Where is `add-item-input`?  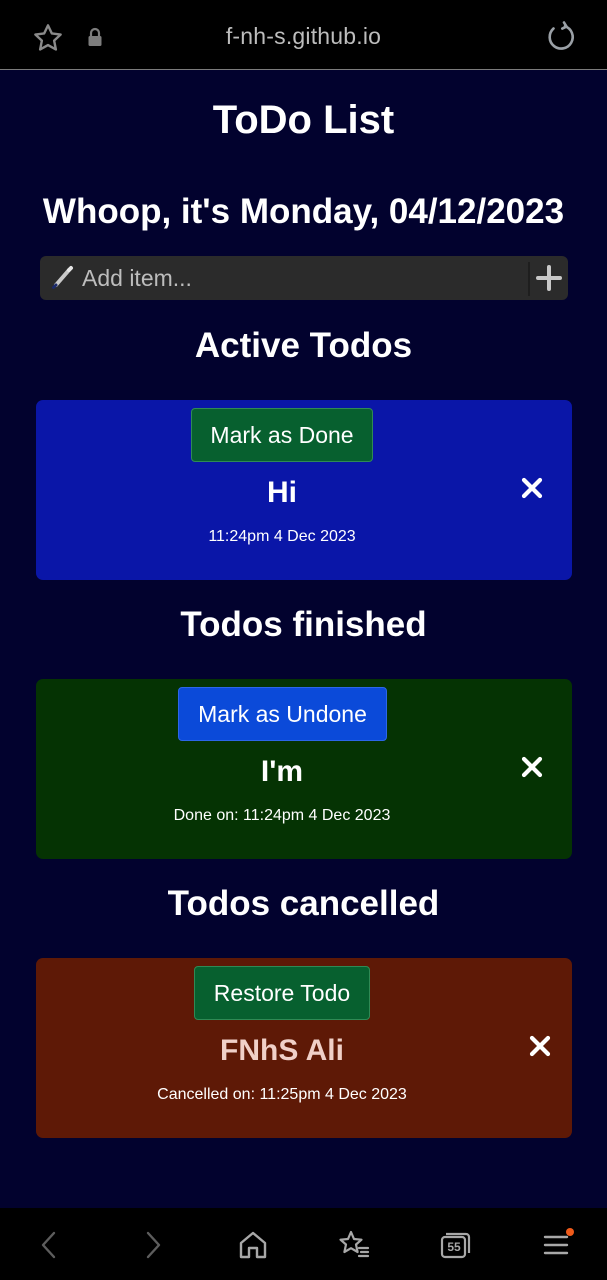
add-item-input is located at coordinates (304, 278).